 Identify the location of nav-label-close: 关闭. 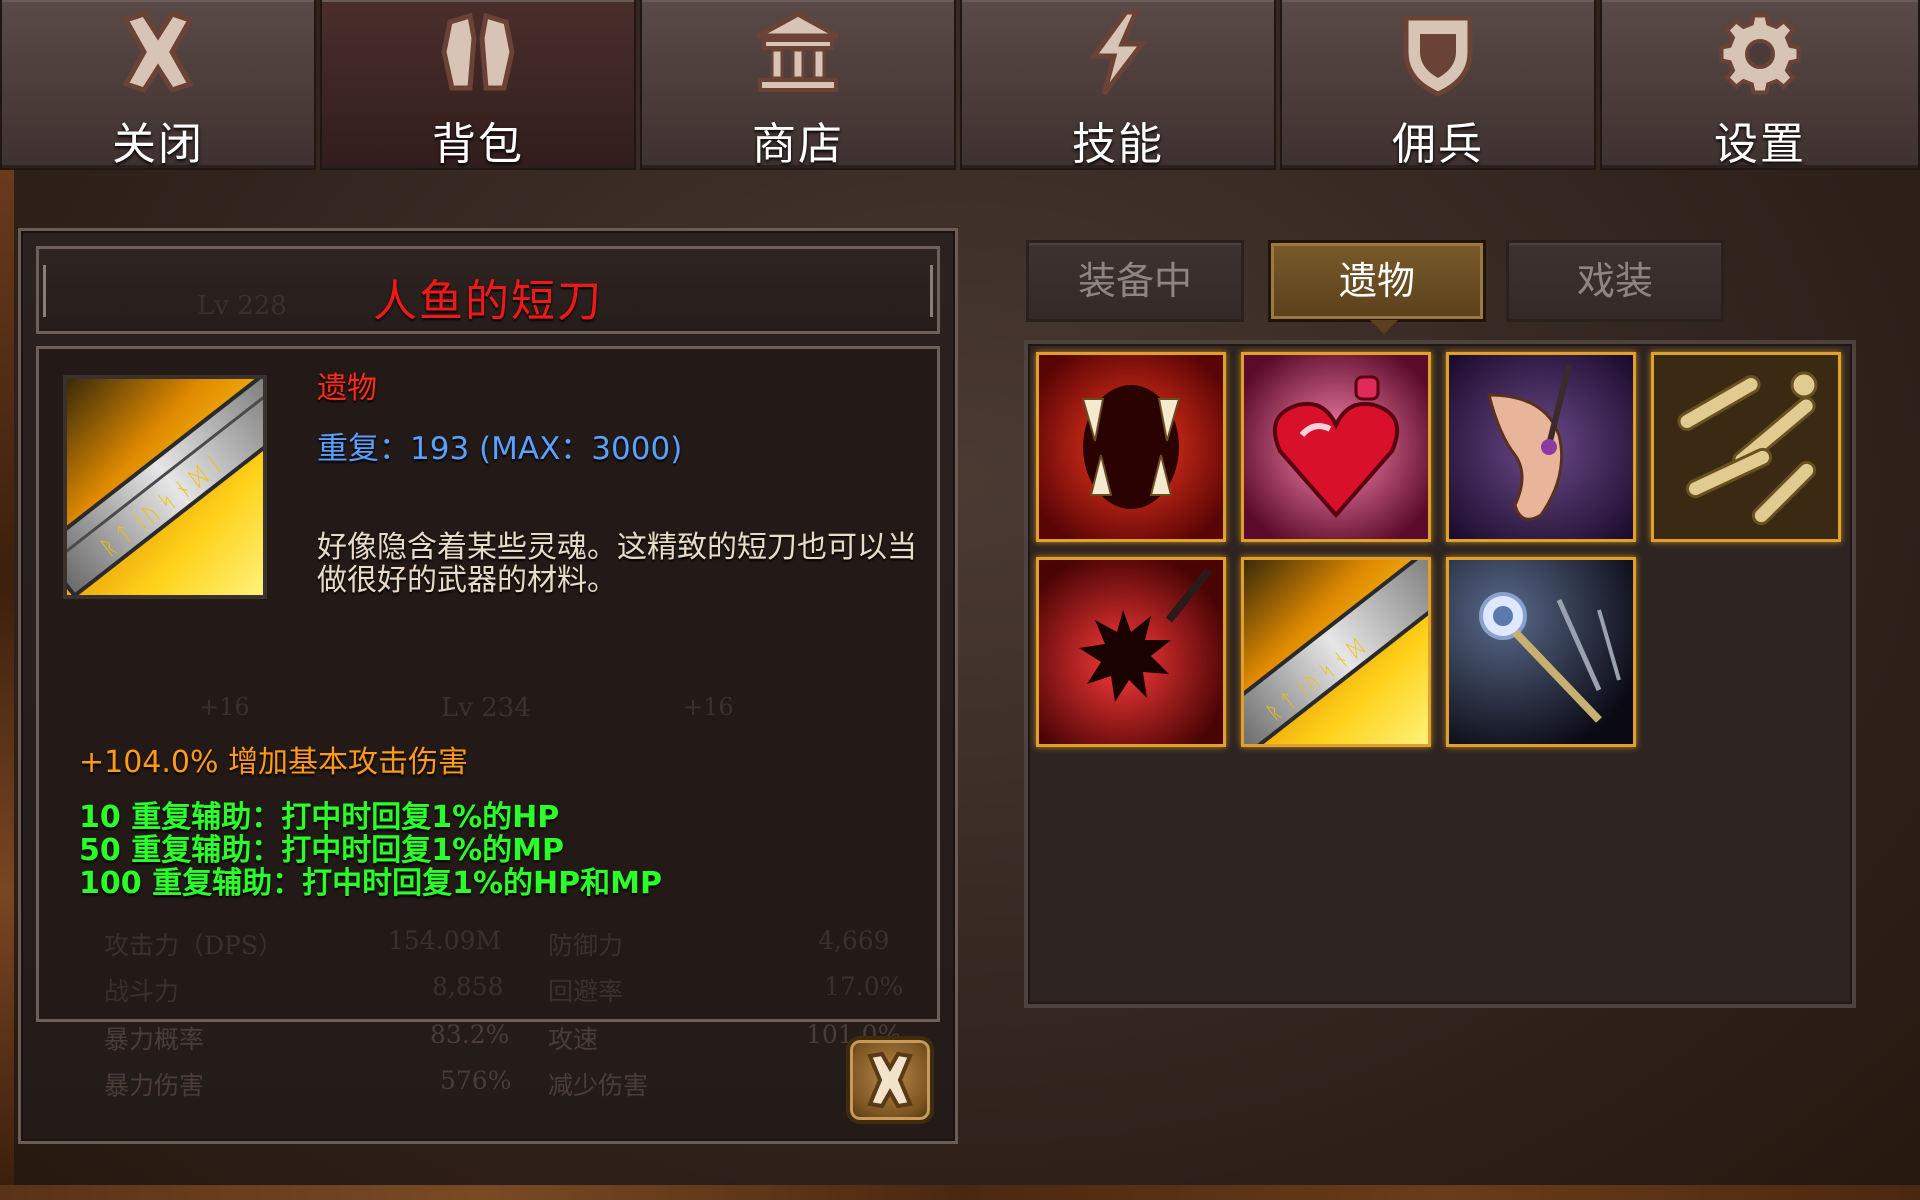
(158, 144).